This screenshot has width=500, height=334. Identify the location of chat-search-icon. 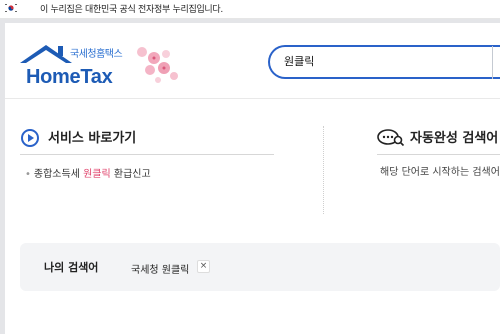
(391, 138).